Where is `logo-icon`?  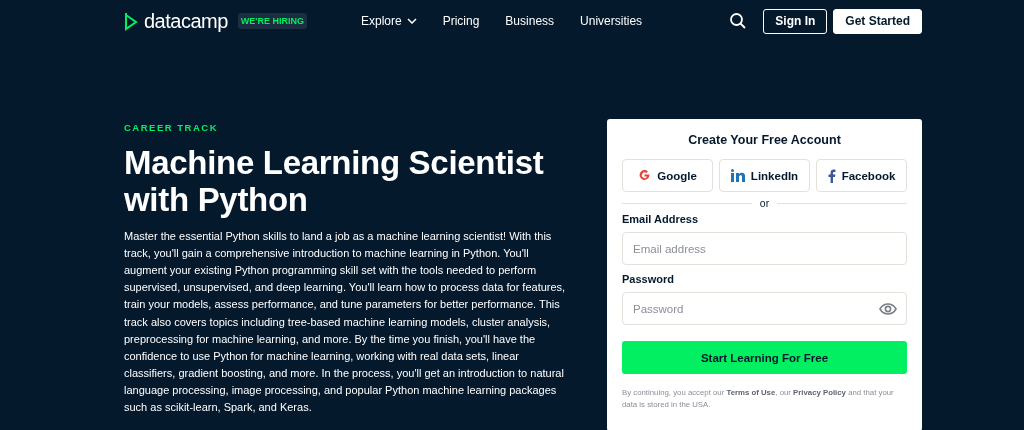
logo-icon is located at coordinates (131, 21).